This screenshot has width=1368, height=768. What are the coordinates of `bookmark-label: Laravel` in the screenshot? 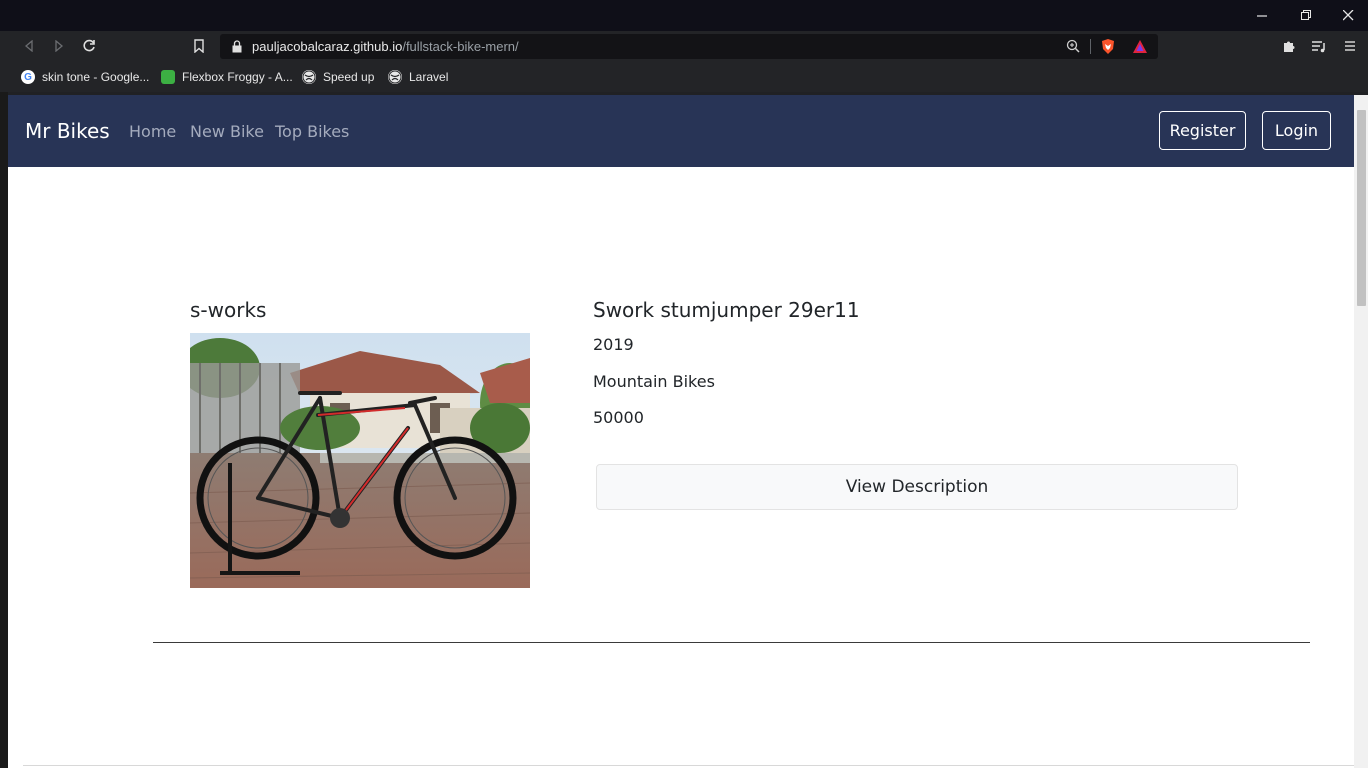 It's located at (429, 77).